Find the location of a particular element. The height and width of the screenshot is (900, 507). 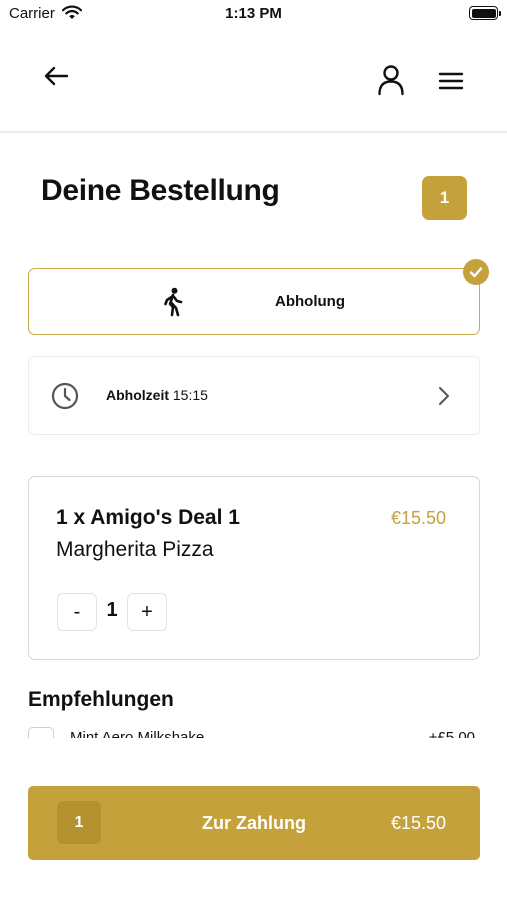

hamburger-menu-icon is located at coordinates (451, 81).